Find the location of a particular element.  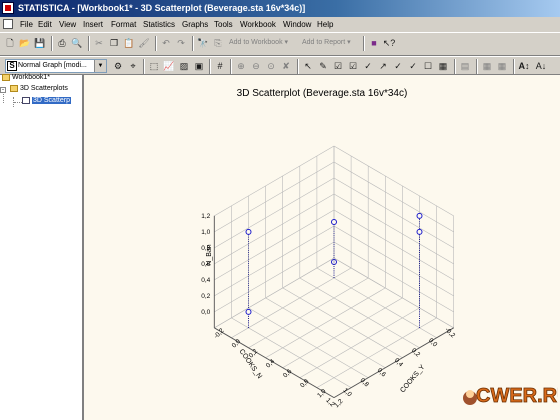

new-icon: 🗋 is located at coordinates (10, 43).